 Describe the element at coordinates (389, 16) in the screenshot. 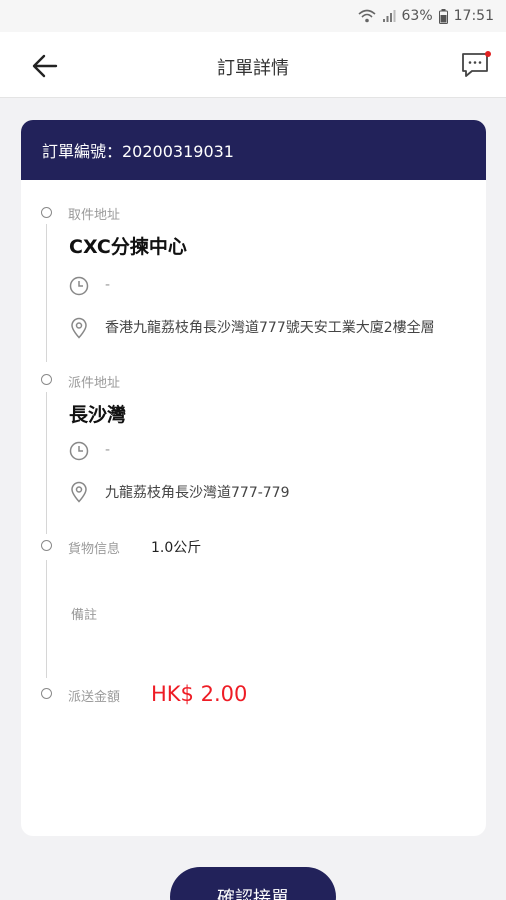

I see `signal-icon` at that location.